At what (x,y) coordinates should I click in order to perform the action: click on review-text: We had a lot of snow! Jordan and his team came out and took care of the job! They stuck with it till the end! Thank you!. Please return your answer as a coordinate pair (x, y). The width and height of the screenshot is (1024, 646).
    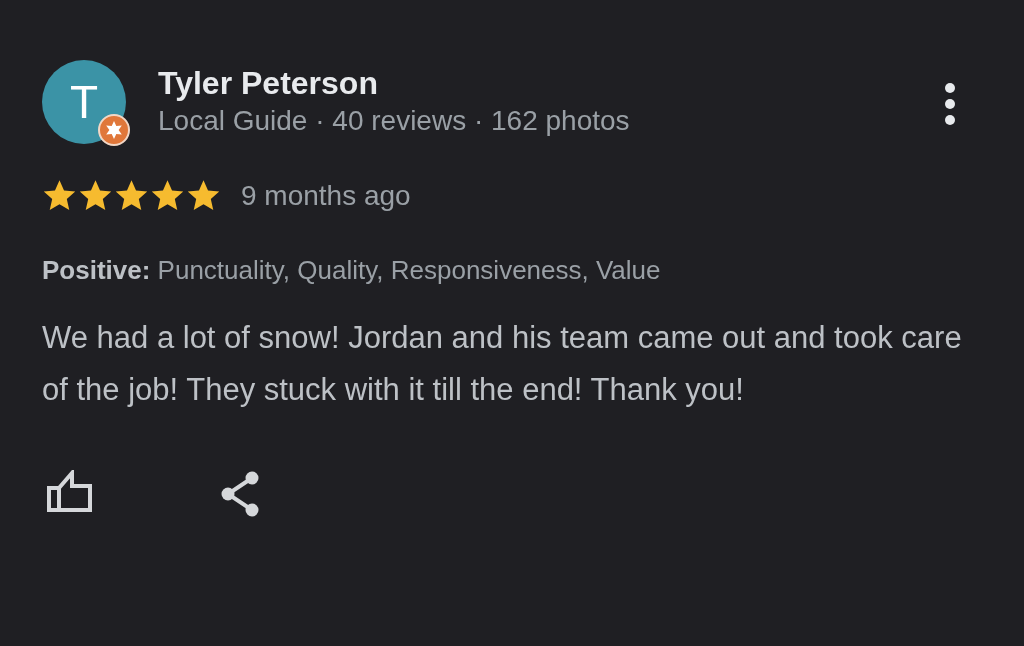
    Looking at the image, I should click on (502, 364).